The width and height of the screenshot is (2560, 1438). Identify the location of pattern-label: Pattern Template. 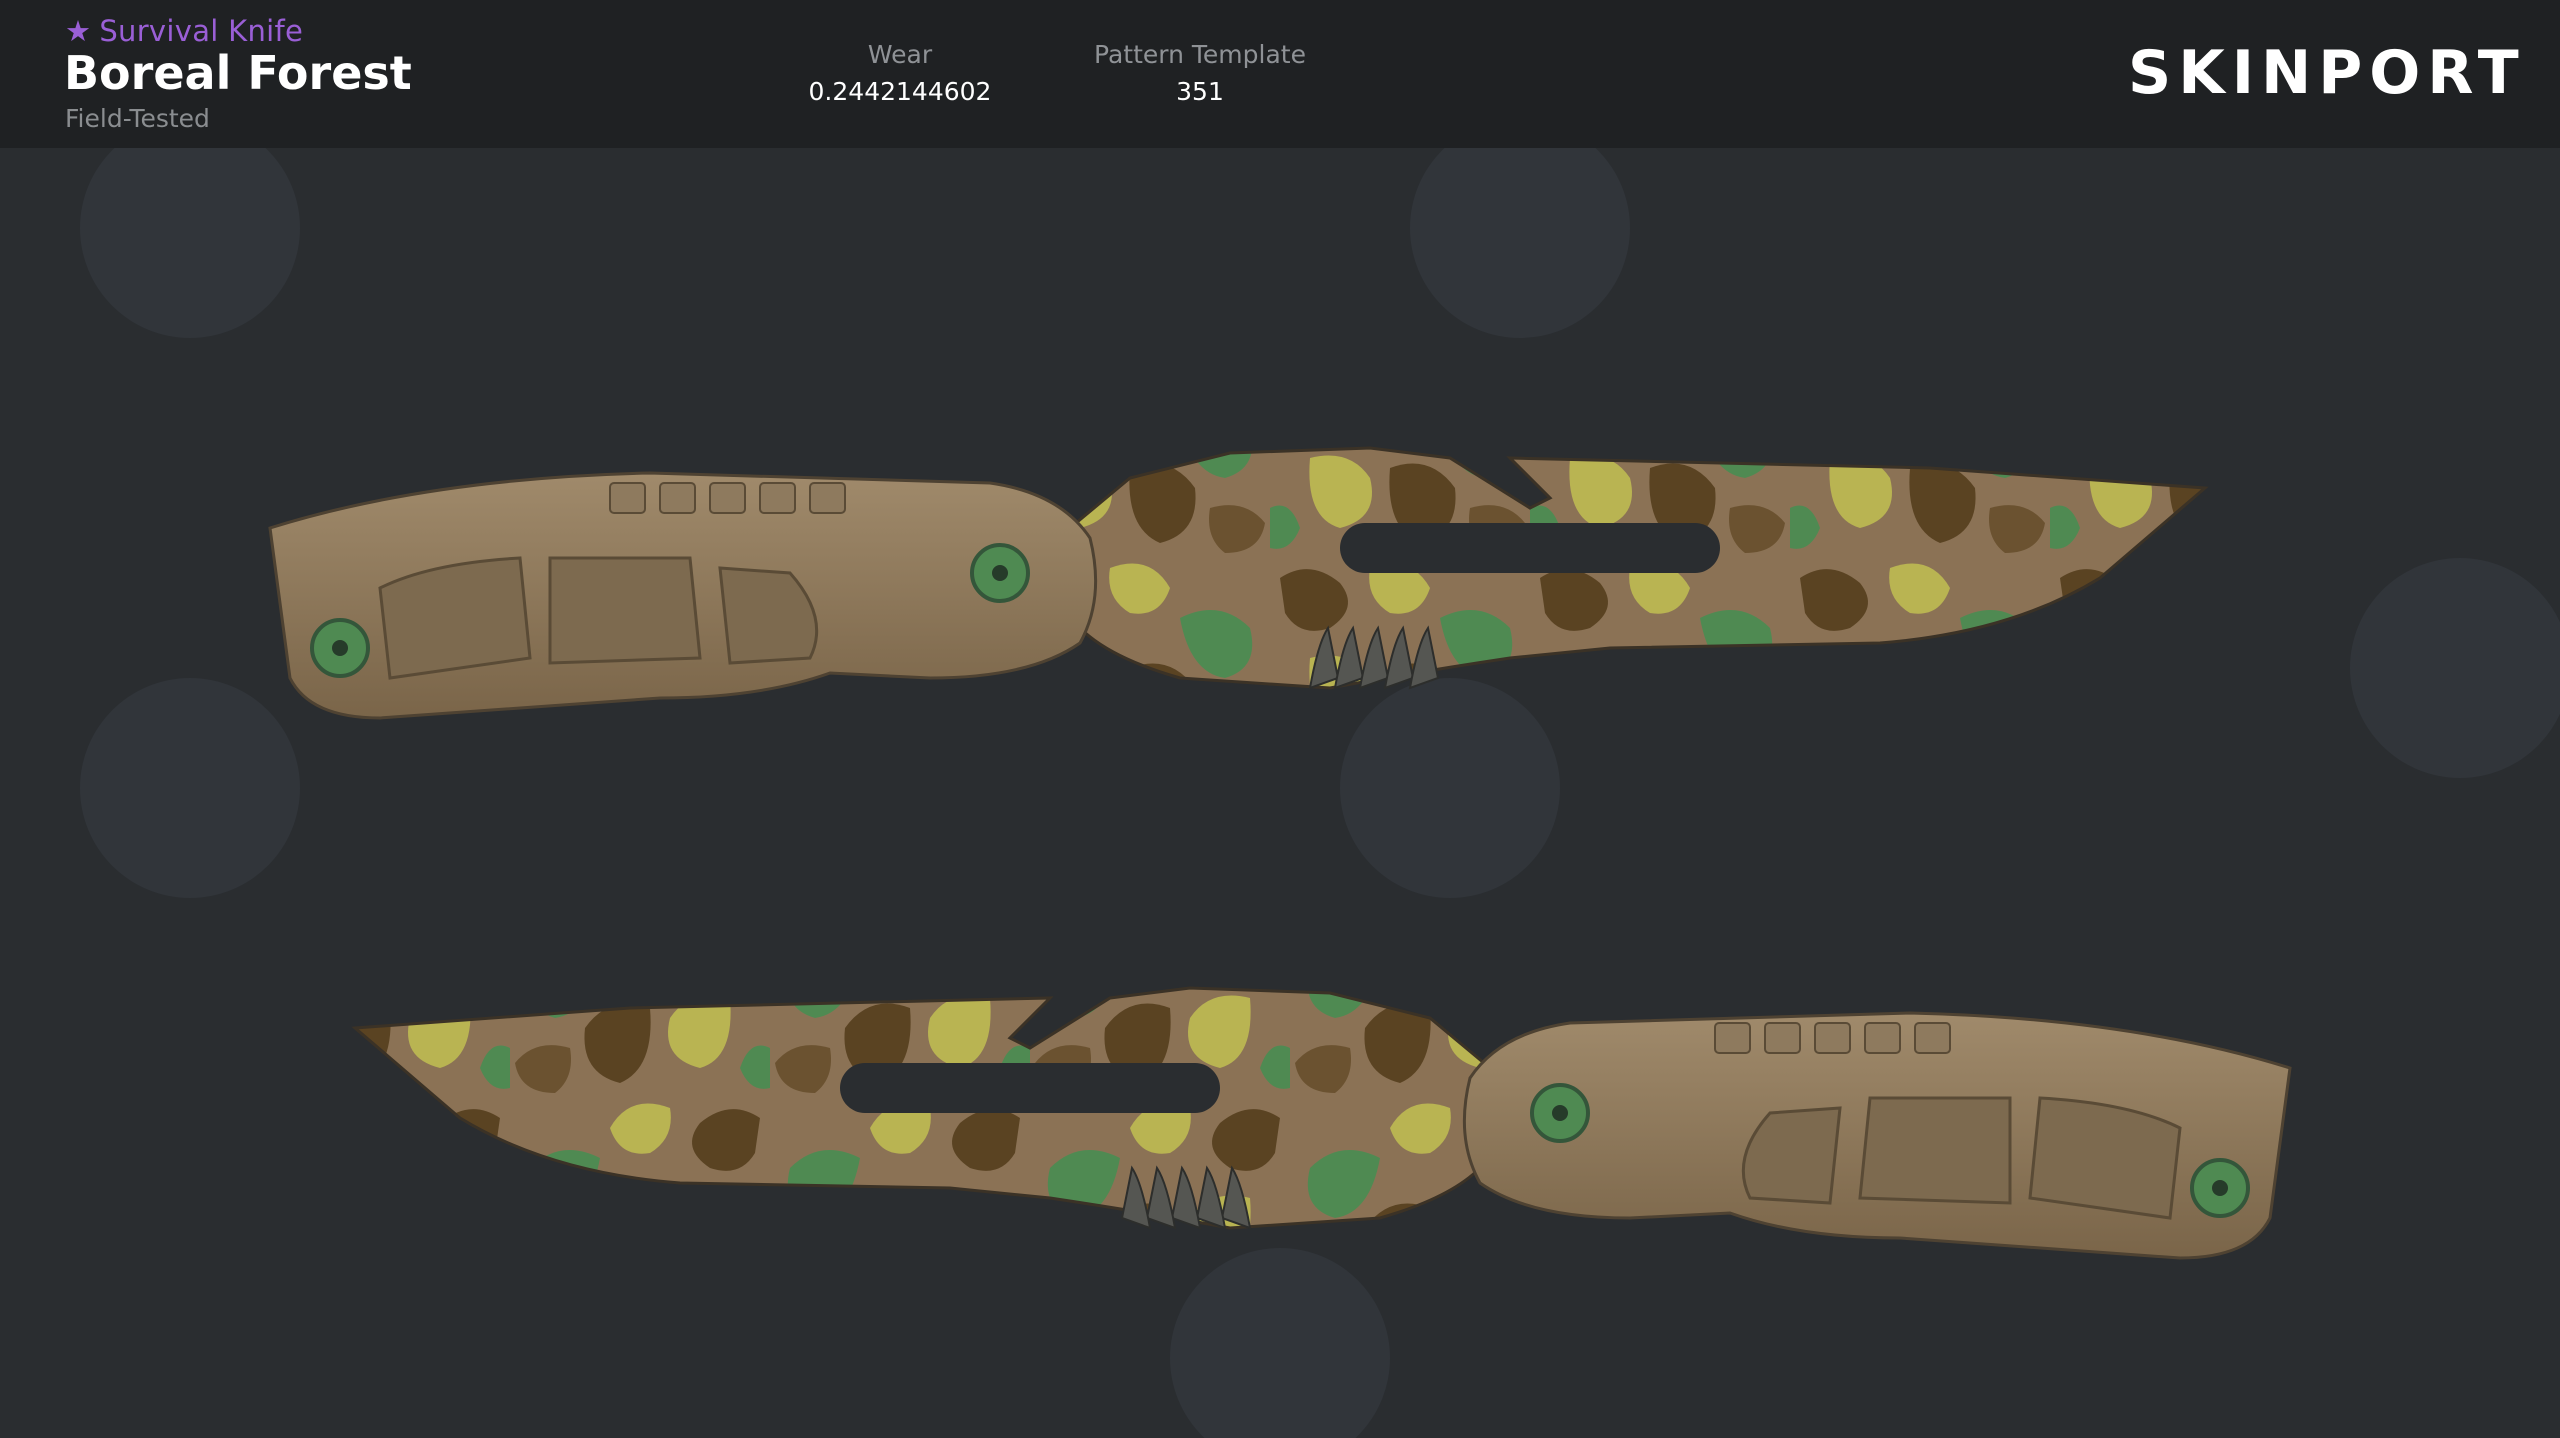
(1200, 54).